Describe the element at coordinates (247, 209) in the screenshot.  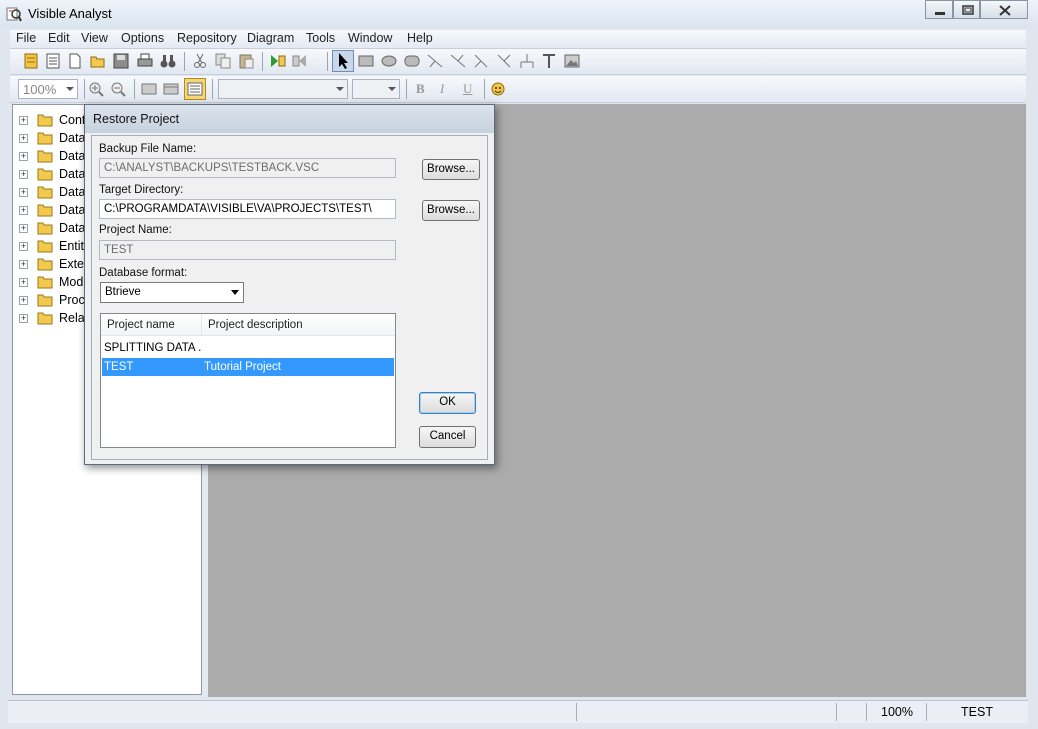
I see `target-directory-field: C:\PROGRAMDATA\VISIBLE\VA\PROJECTS\TEST\` at that location.